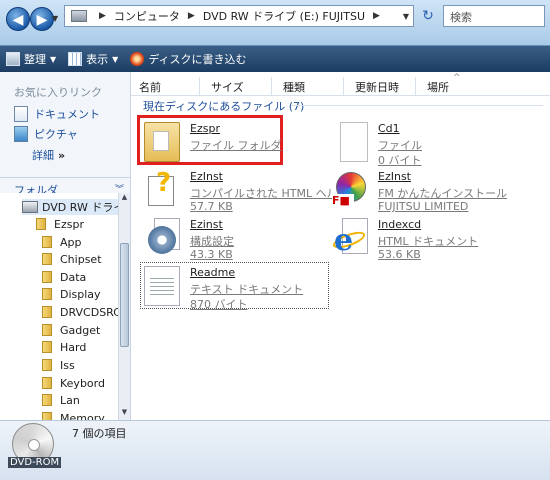 Image resolution: width=550 pixels, height=480 pixels. What do you see at coordinates (30, 207) in the screenshot?
I see `dvd-drive-icon` at bounding box center [30, 207].